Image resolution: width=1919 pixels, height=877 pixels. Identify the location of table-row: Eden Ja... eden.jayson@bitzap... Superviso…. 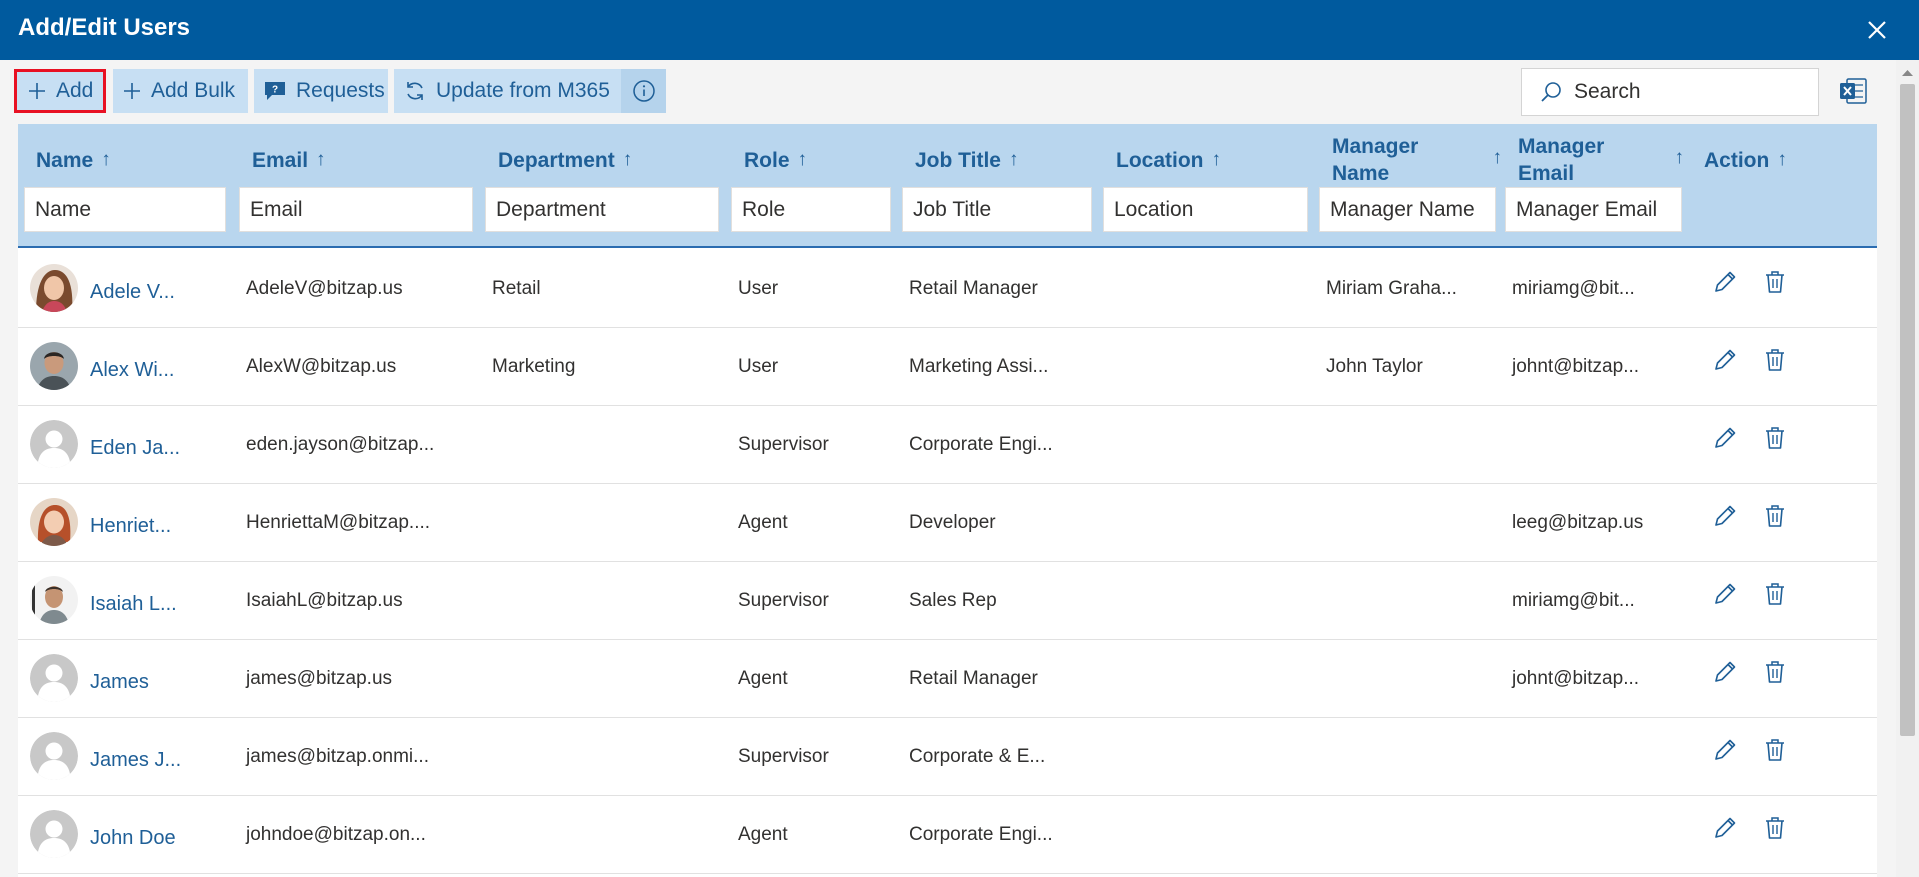
(947, 445).